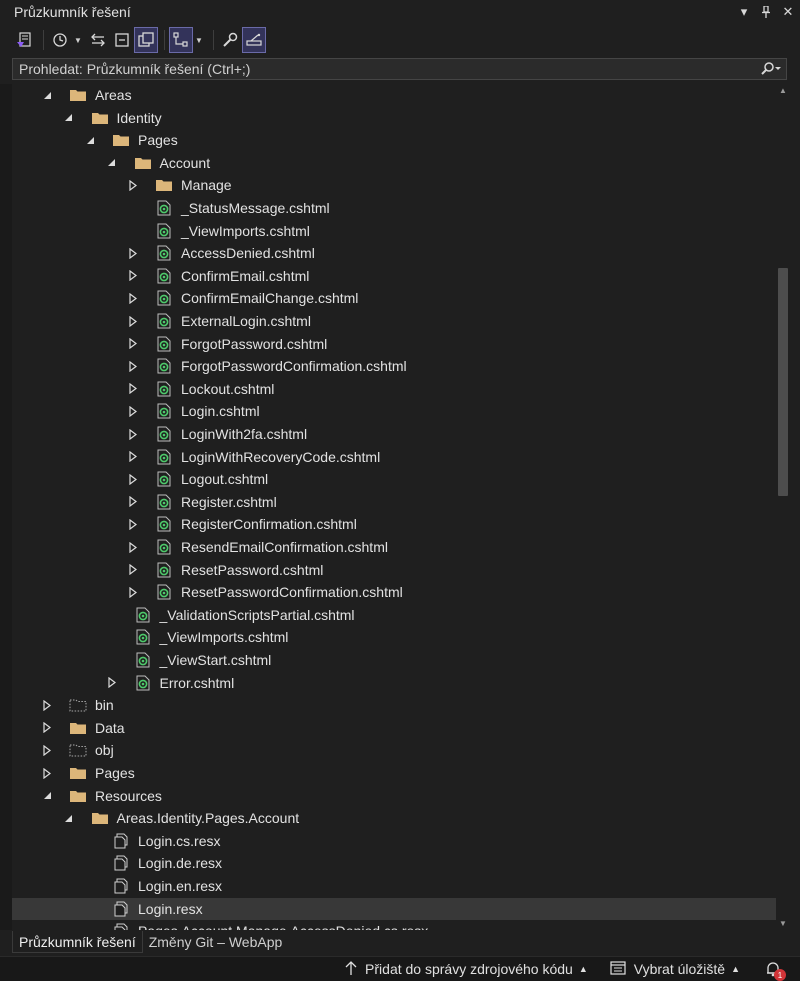 Image resolution: width=800 pixels, height=981 pixels. Describe the element at coordinates (216, 942) in the screenshot. I see `tab-git-changes: Změny Git – WebApp` at that location.